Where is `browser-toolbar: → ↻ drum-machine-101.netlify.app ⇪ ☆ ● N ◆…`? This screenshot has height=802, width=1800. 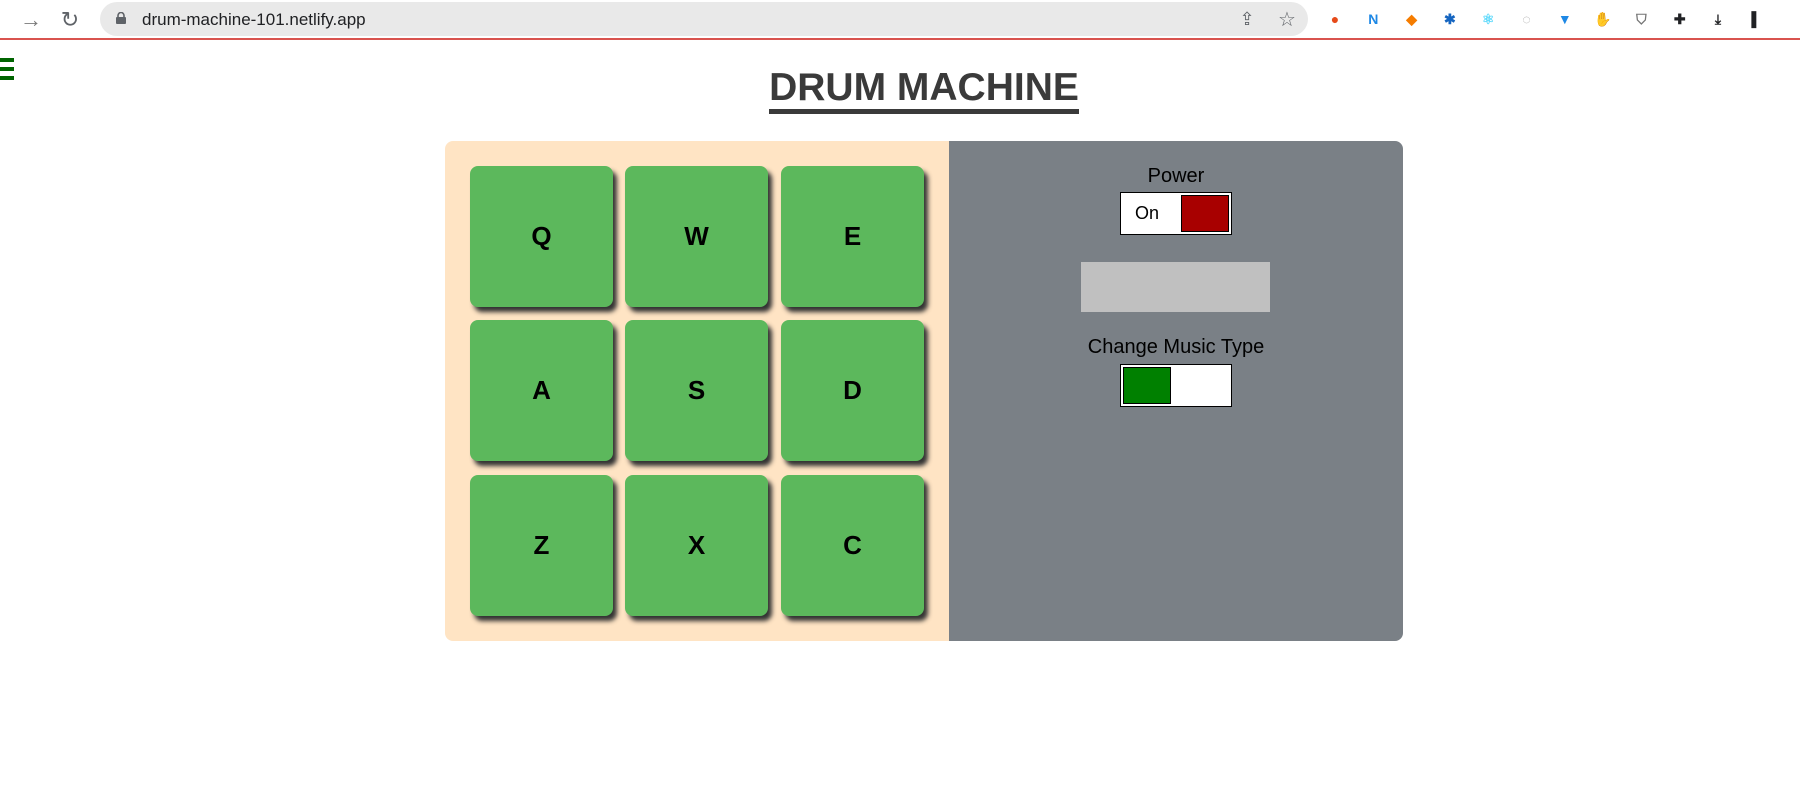
browser-toolbar: → ↻ drum-machine-101.netlify.app ⇪ ☆ ● N ◆… is located at coordinates (900, 20).